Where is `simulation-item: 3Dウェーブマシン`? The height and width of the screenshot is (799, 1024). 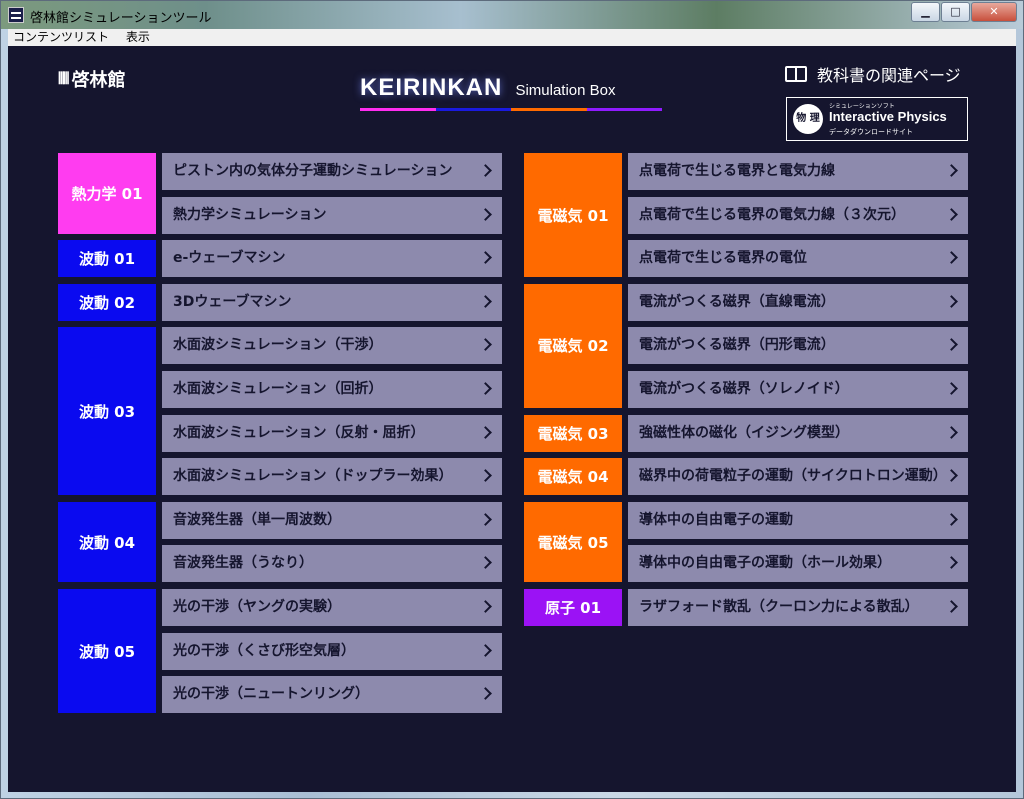
simulation-item: 3Dウェーブマシン is located at coordinates (332, 302).